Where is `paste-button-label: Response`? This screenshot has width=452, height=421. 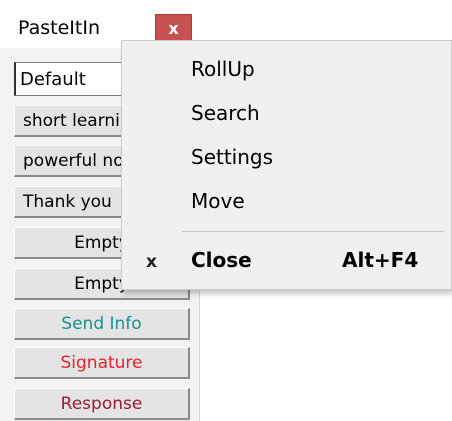
paste-button-label: Response is located at coordinates (101, 404).